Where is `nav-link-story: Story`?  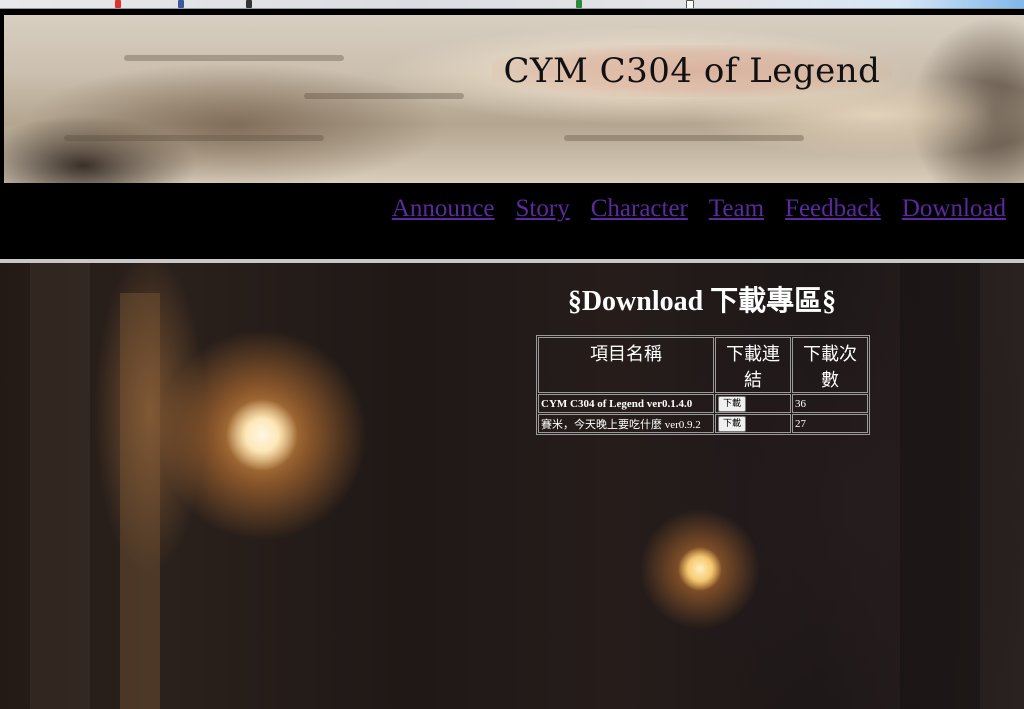
nav-link-story: Story is located at coordinates (543, 209).